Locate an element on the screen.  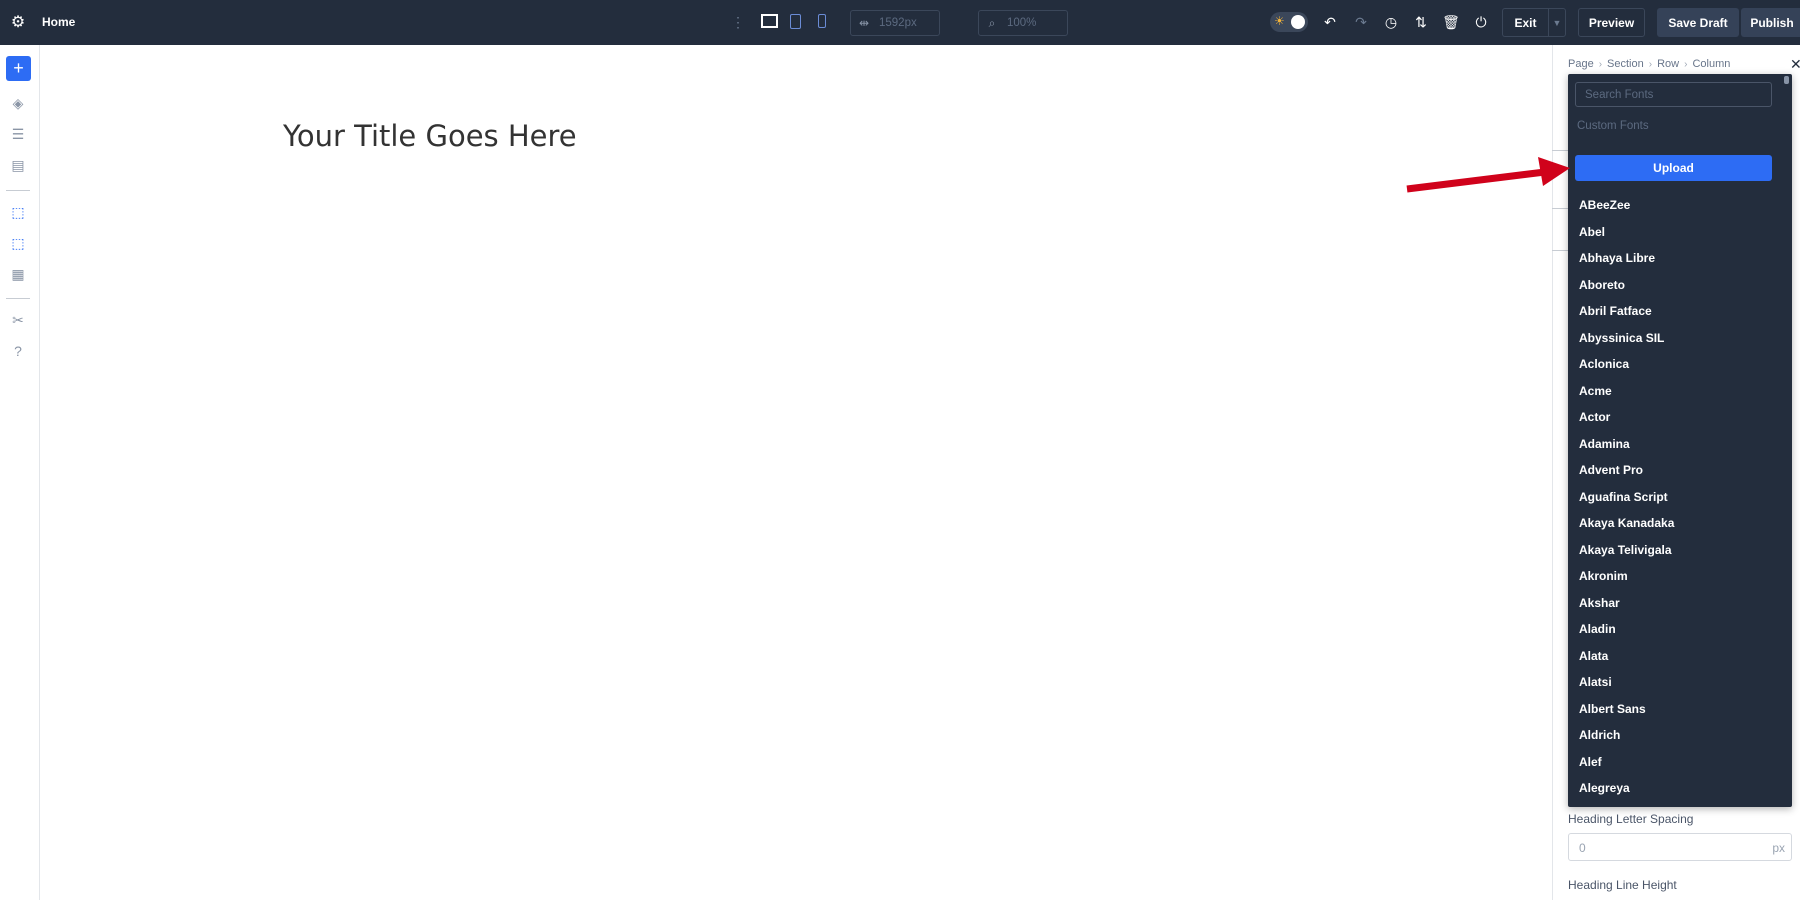
scrollbar-thumb is located at coordinates (1786, 80).